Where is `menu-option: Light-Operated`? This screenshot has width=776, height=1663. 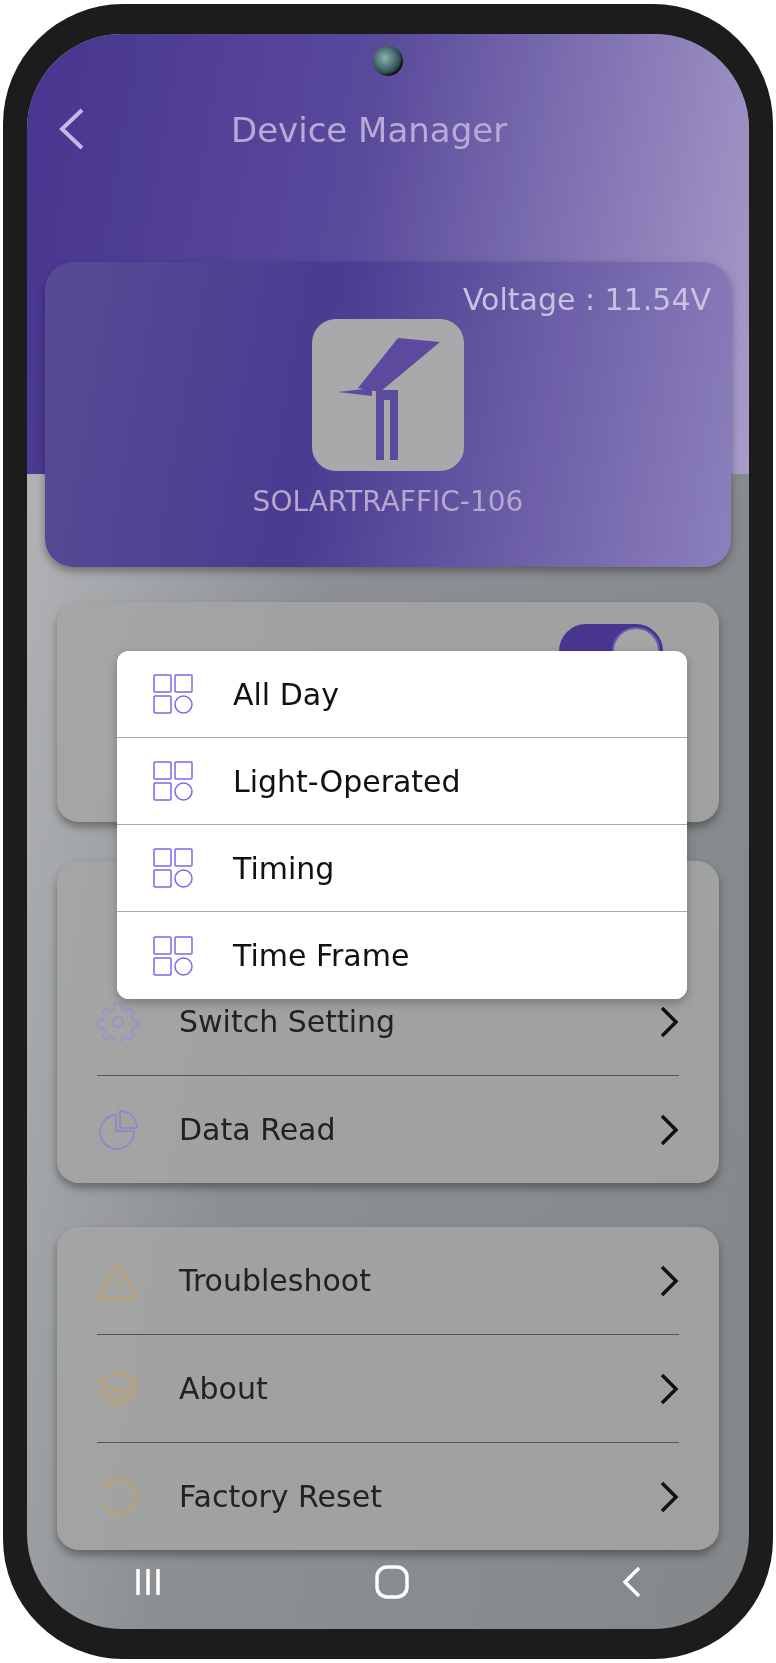 menu-option: Light-Operated is located at coordinates (402, 781).